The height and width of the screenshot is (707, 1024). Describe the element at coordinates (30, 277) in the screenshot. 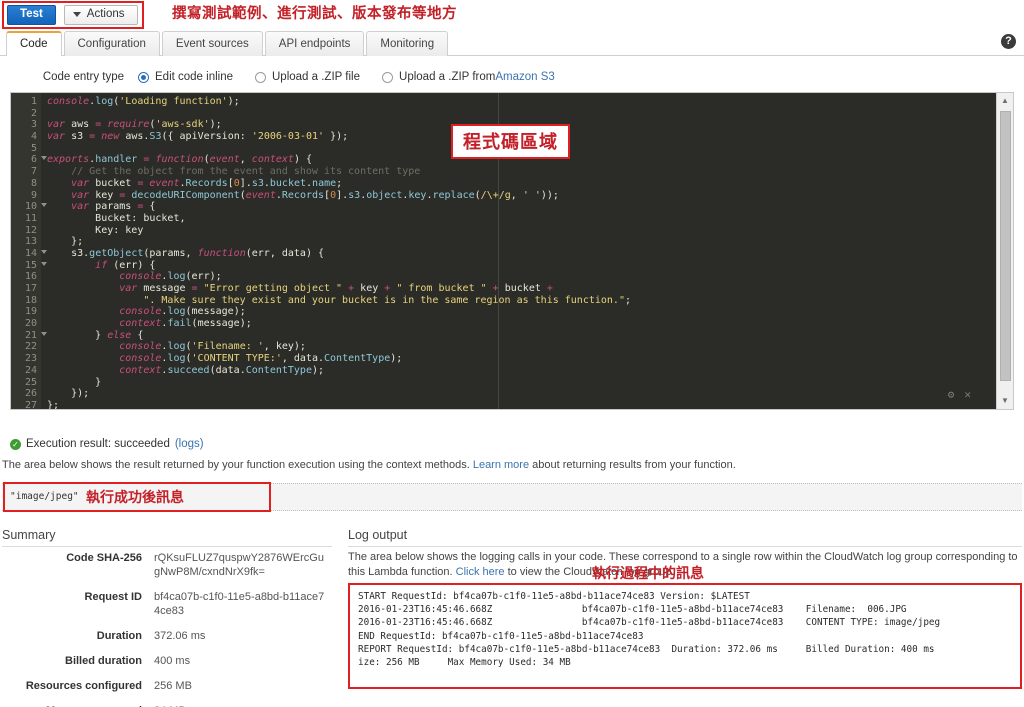

I see `line-number: 16` at that location.